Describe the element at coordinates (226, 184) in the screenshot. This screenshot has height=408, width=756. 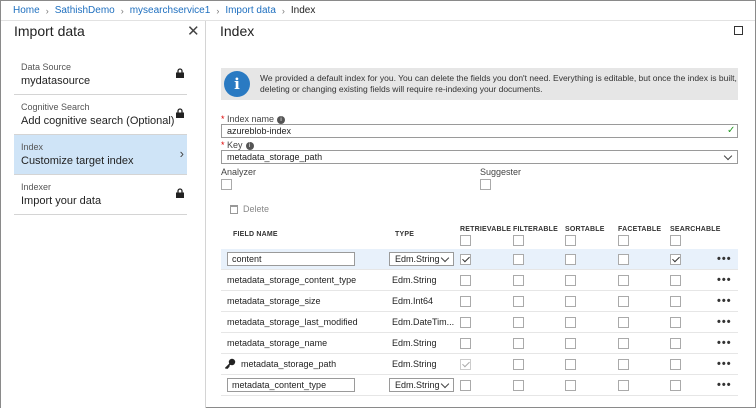
I see `analyzer-checkbox` at that location.